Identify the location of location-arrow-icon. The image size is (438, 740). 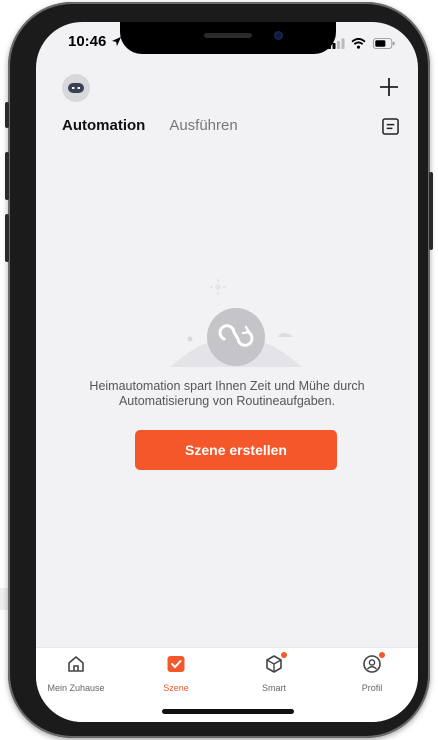
(116, 41).